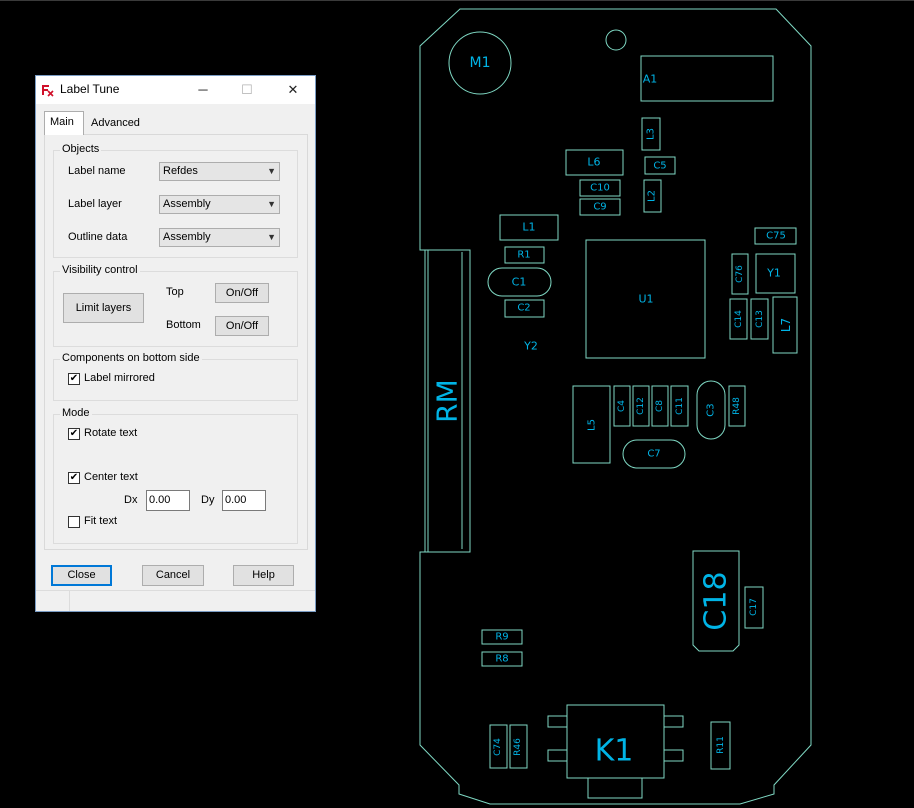  I want to click on label-l7: L7, so click(786, 325).